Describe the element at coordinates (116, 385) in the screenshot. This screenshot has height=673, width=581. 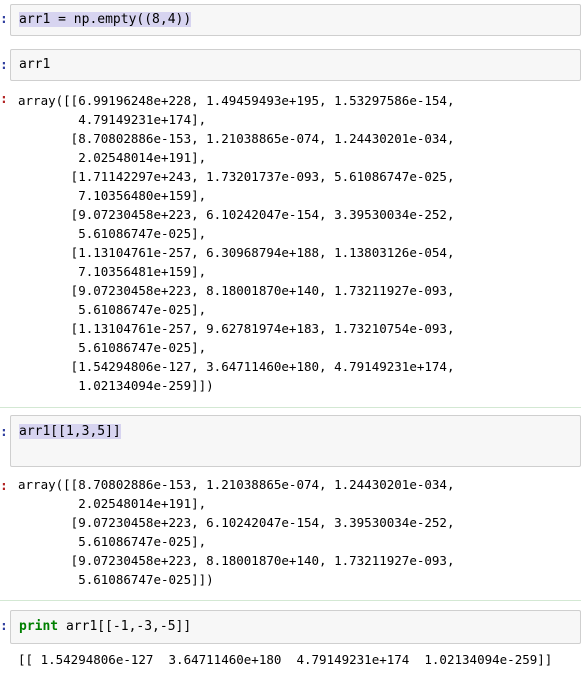
I see `output-line: 1.02134094e-259]])` at that location.